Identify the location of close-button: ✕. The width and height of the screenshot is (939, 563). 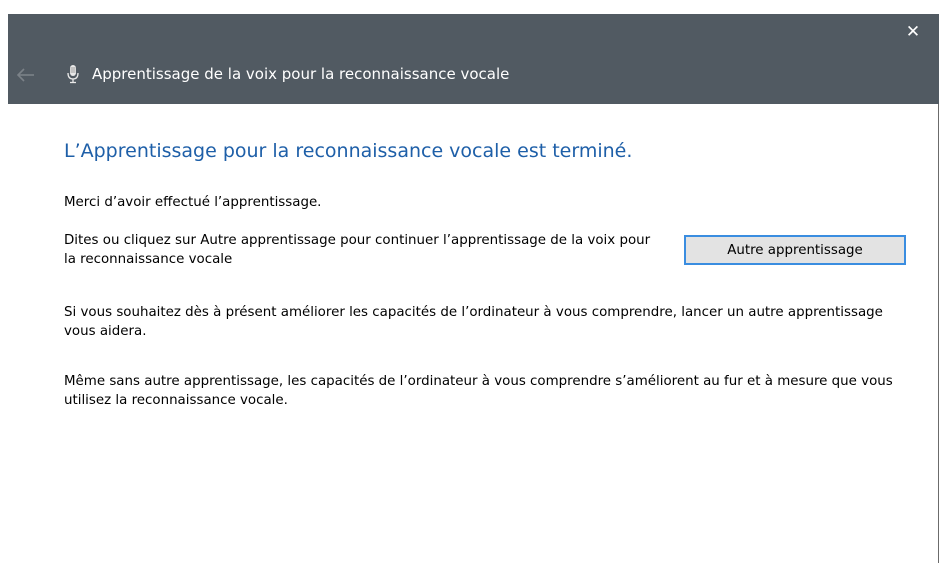
(913, 32).